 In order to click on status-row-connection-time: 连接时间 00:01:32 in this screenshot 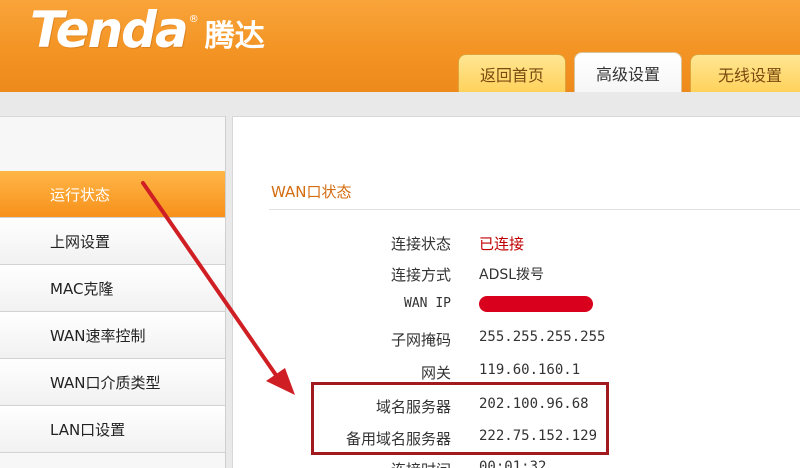, I will do `click(516, 463)`.